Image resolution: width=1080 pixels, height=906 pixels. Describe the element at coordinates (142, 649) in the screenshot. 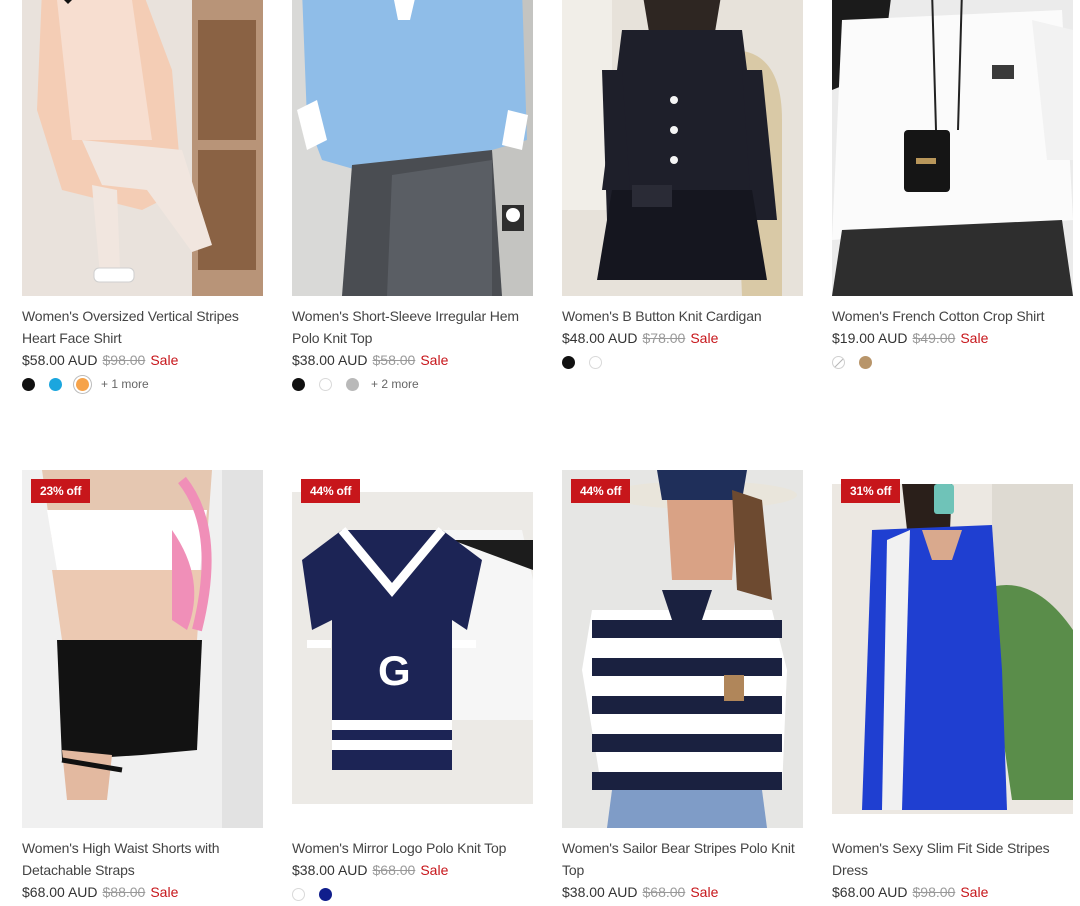

I see `product-image: 23% off` at that location.